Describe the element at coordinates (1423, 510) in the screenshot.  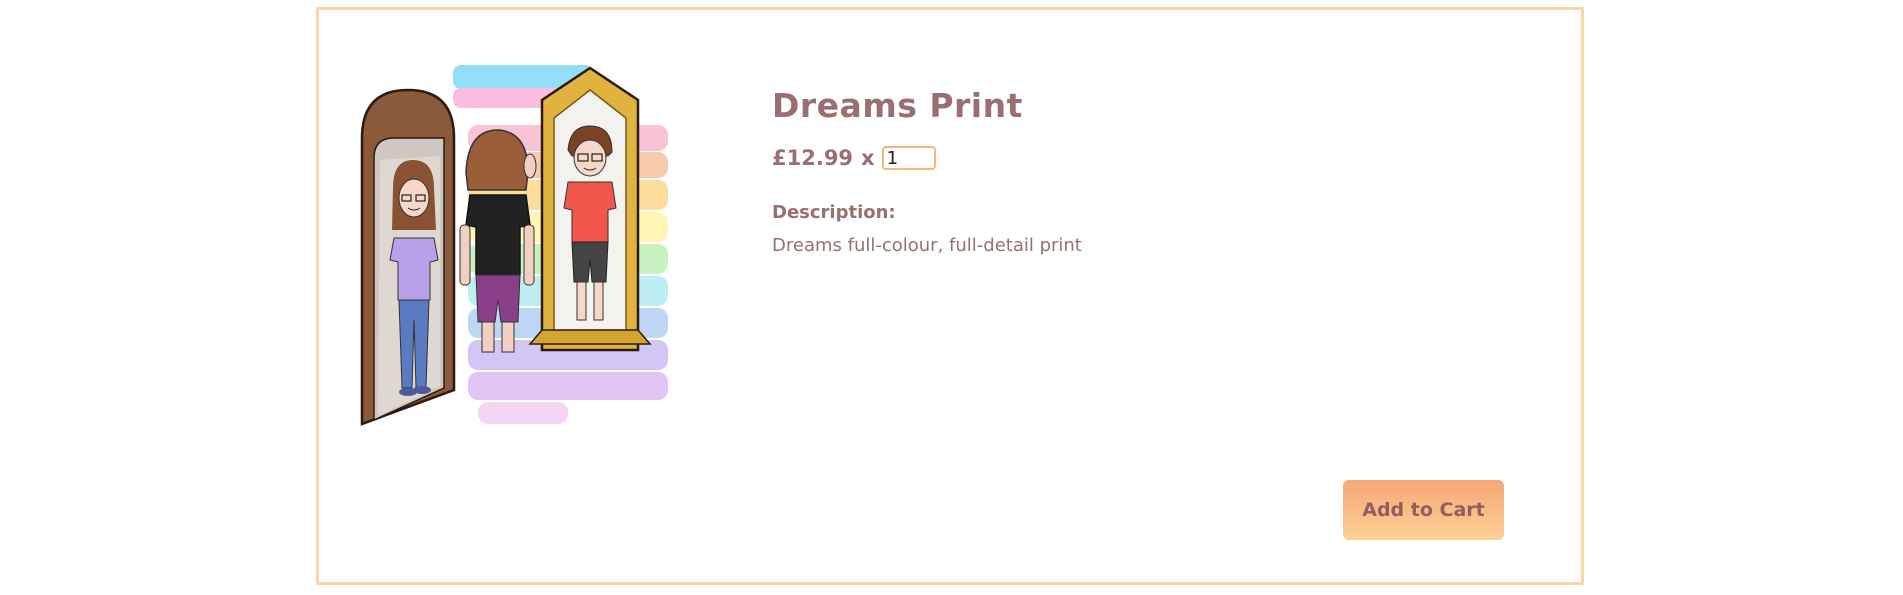
I see `add-to-cart-button: Add to Cart` at that location.